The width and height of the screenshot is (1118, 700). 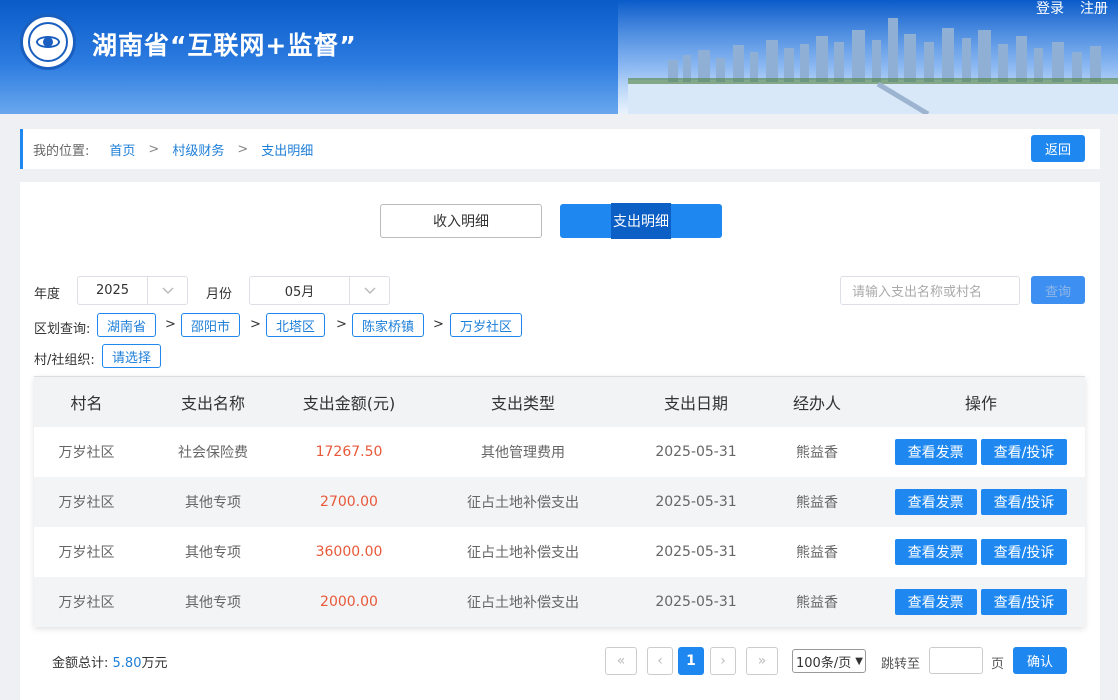 What do you see at coordinates (559, 401) in the screenshot?
I see `table-header: 村名 支出名称 支出金额(元) 支出类型 支出日期 经办人 操作` at bounding box center [559, 401].